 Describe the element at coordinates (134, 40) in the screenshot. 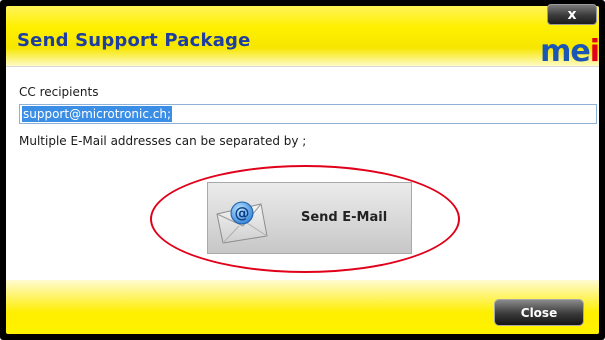

I see `dialog-title: Send Support Package` at that location.